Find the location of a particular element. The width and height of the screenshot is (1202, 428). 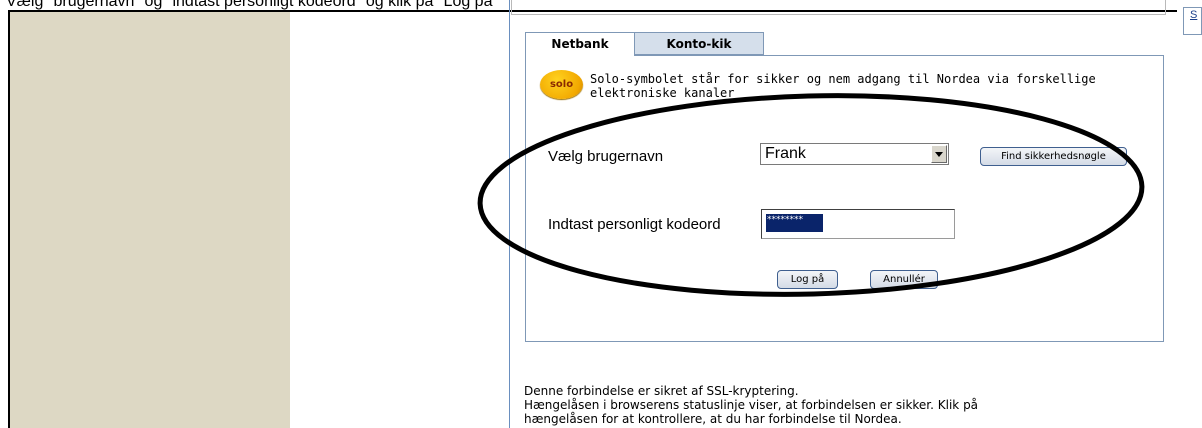

password-label: Indtast personligt kodeord is located at coordinates (634, 224).